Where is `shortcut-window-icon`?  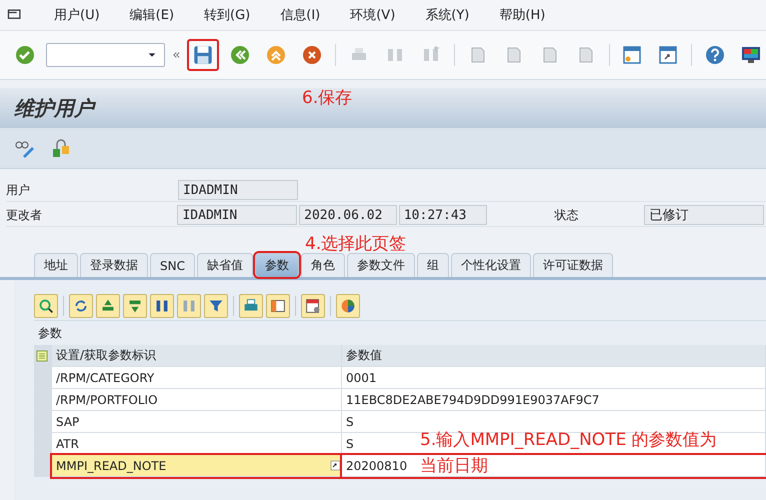 shortcut-window-icon is located at coordinates (668, 55).